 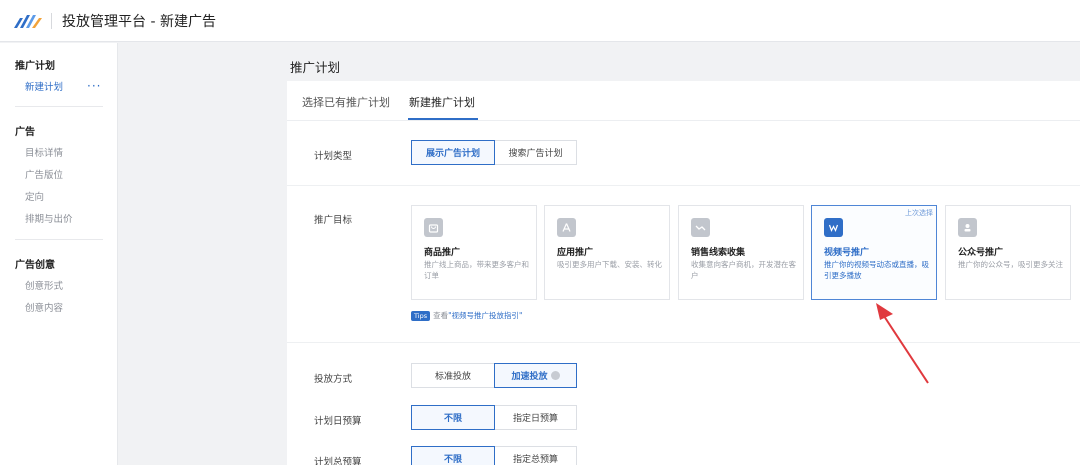 I want to click on shopping-bag-icon, so click(x=433, y=227).